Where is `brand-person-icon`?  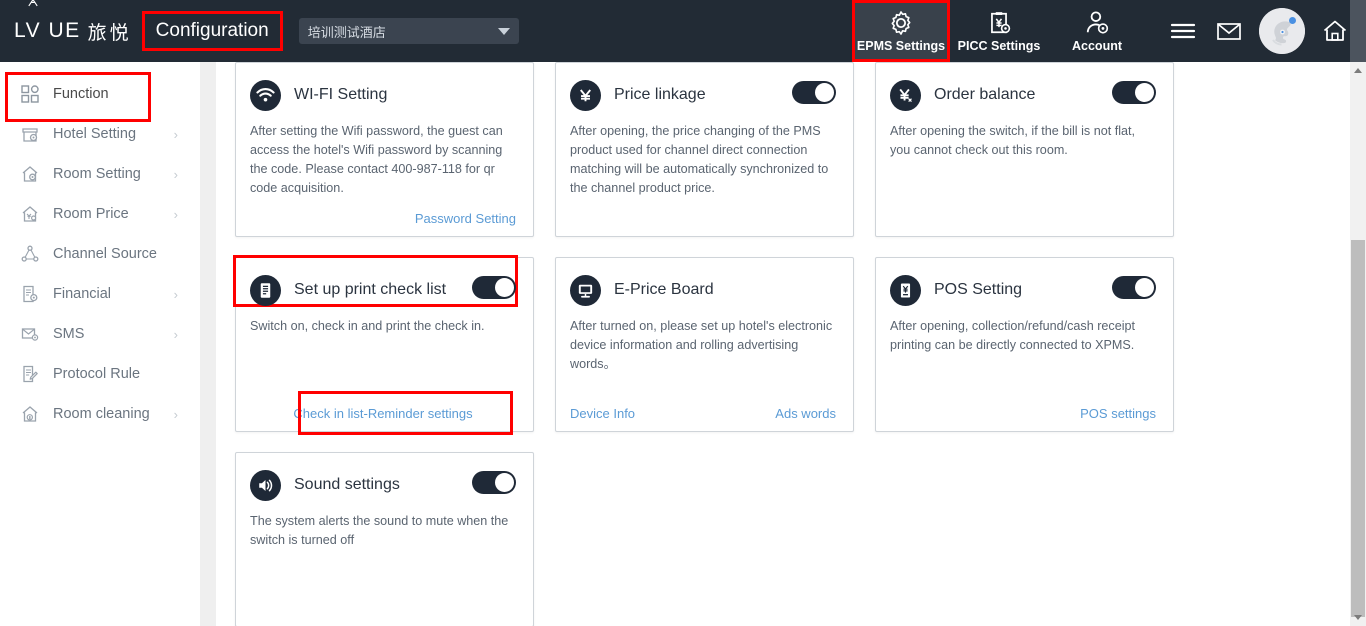
brand-person-icon is located at coordinates (33, 3).